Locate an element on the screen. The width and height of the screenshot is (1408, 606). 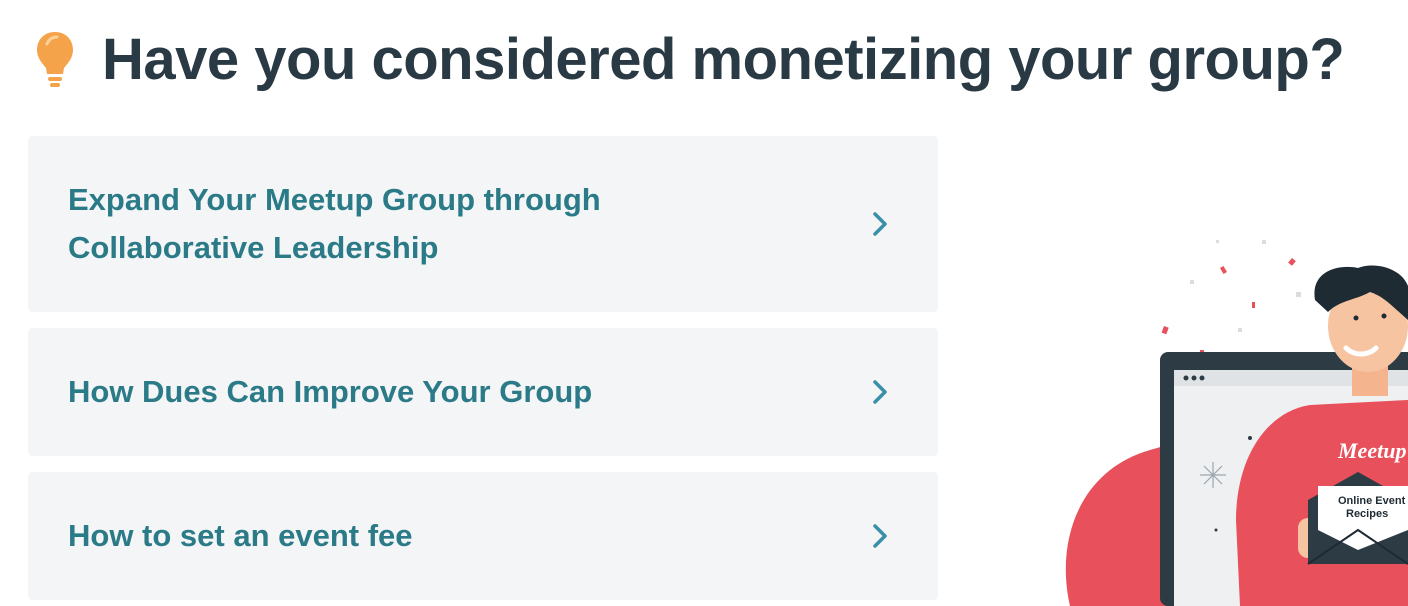
article-card-event-fee: How to set an event fee is located at coordinates (483, 536).